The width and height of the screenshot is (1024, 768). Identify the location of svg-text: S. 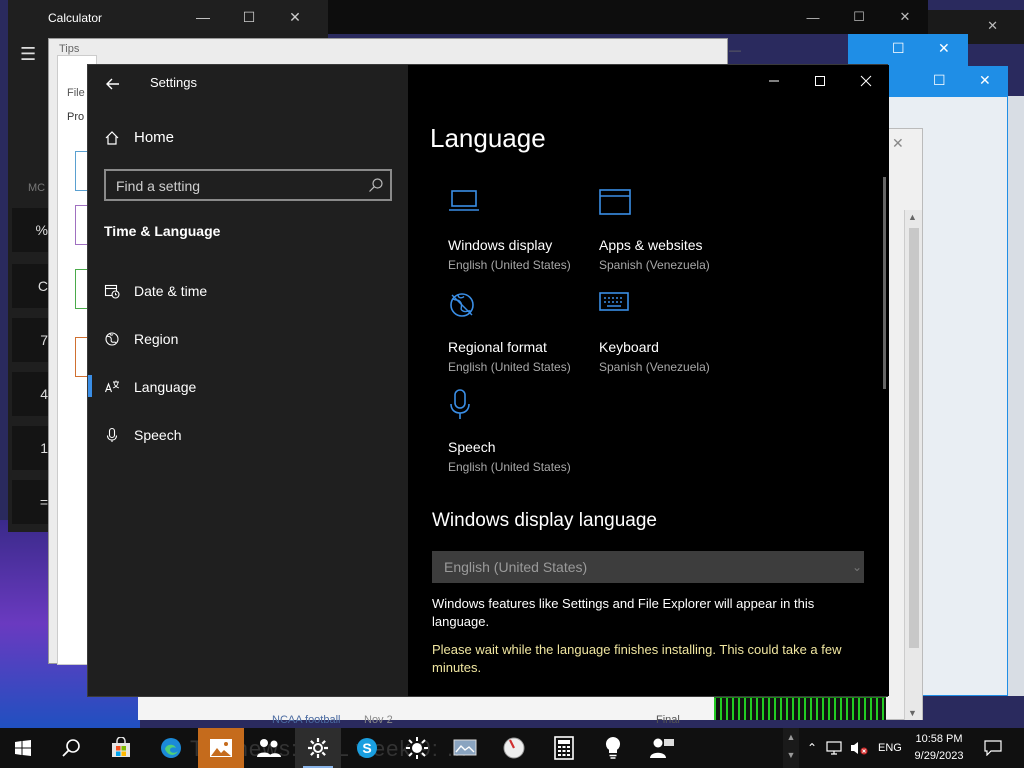
(366, 748).